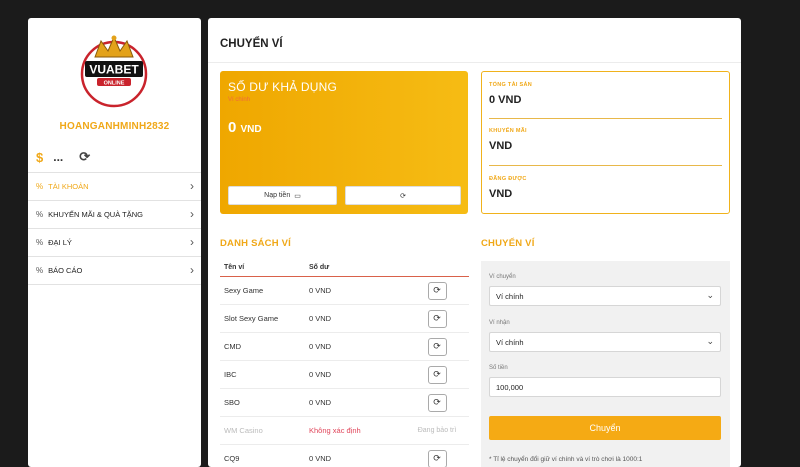 Image resolution: width=800 pixels, height=467 pixels. What do you see at coordinates (233, 346) in the screenshot?
I see `wallet-name: CMD` at bounding box center [233, 346].